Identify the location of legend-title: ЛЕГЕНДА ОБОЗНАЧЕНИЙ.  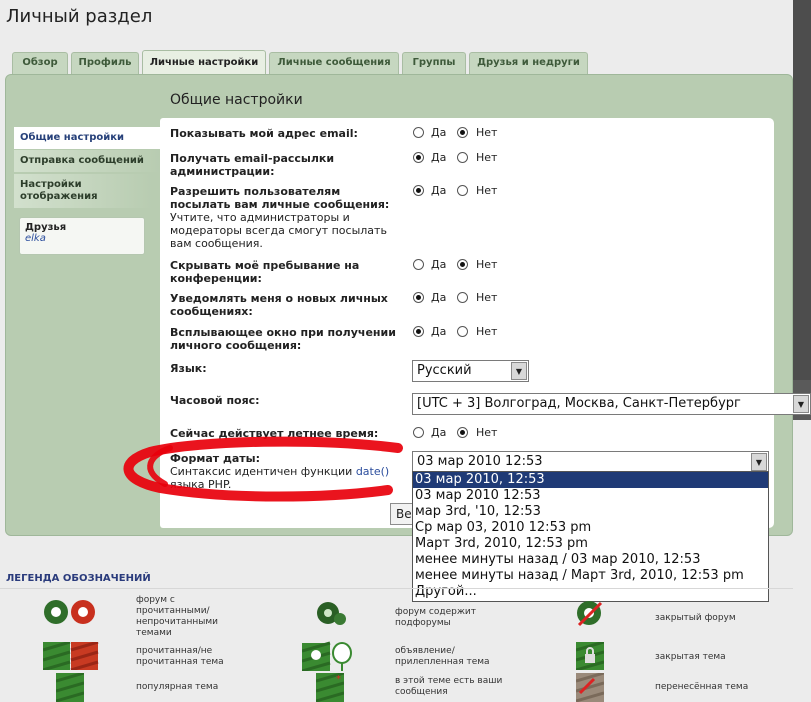
(78, 578).